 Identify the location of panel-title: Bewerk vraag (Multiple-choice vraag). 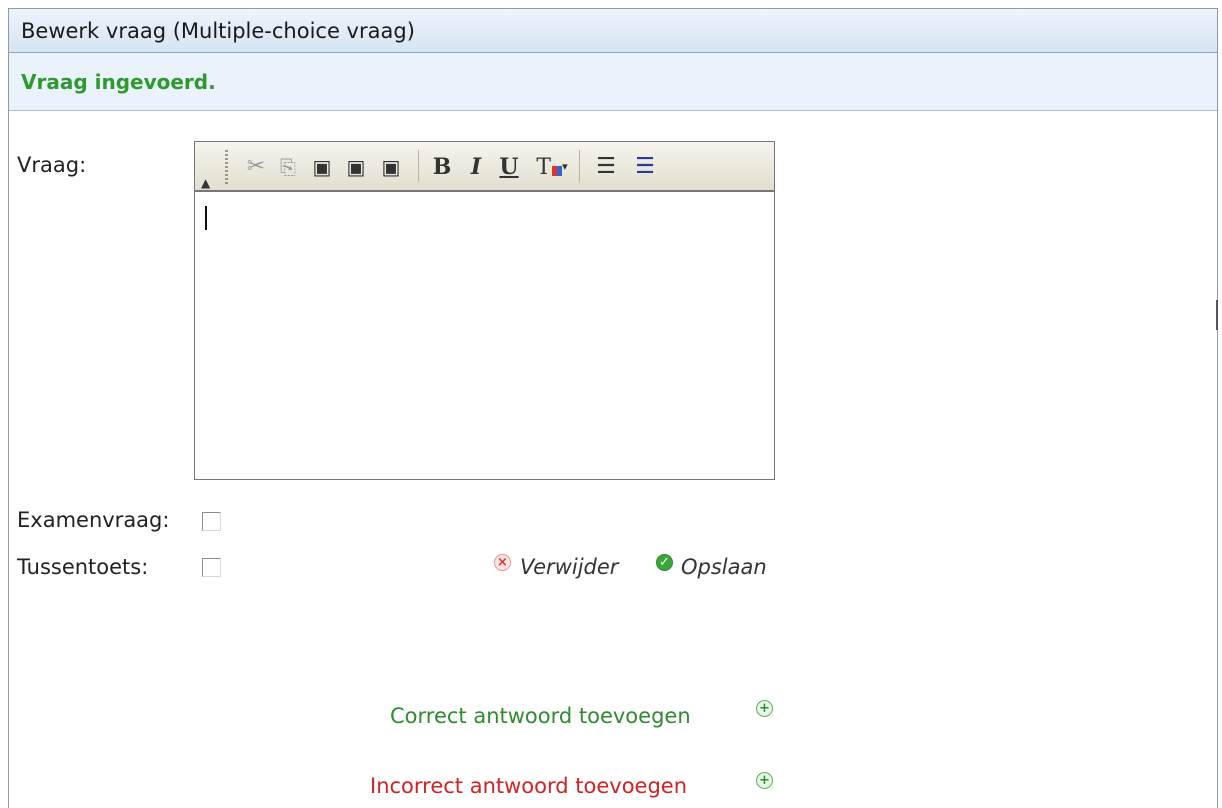
(613, 31).